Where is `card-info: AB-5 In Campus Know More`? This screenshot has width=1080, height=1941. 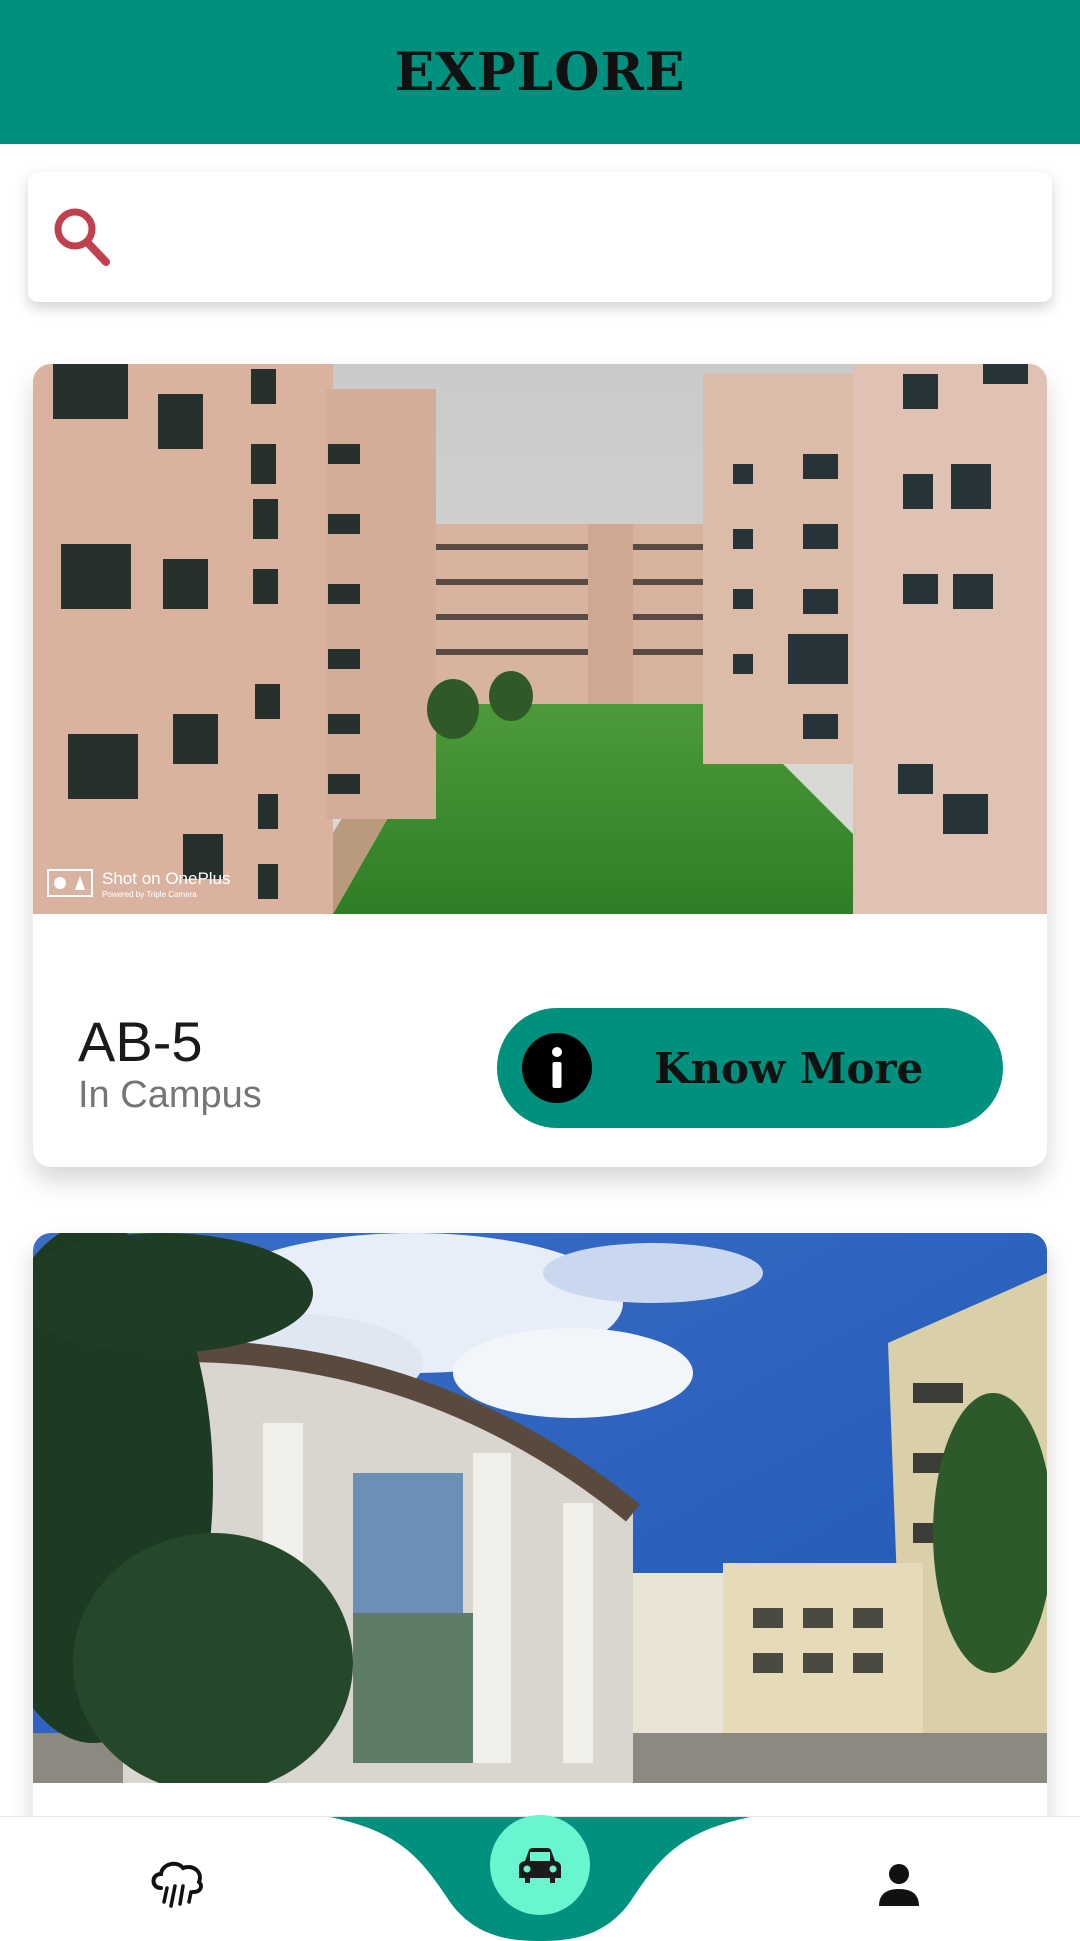
card-info: AB-5 In Campus Know More is located at coordinates (540, 1040).